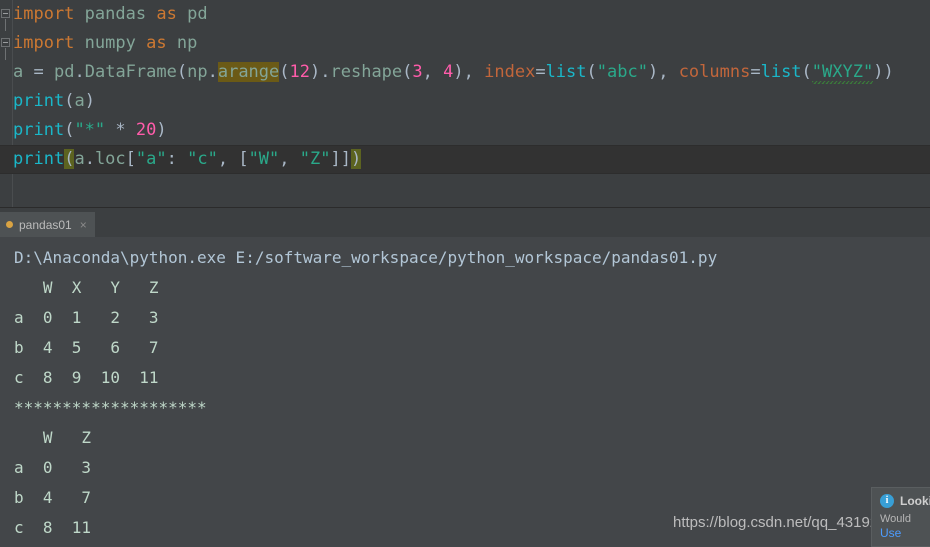 The image size is (930, 547). Describe the element at coordinates (510, 72) in the screenshot. I see `kwarg-index: index` at that location.